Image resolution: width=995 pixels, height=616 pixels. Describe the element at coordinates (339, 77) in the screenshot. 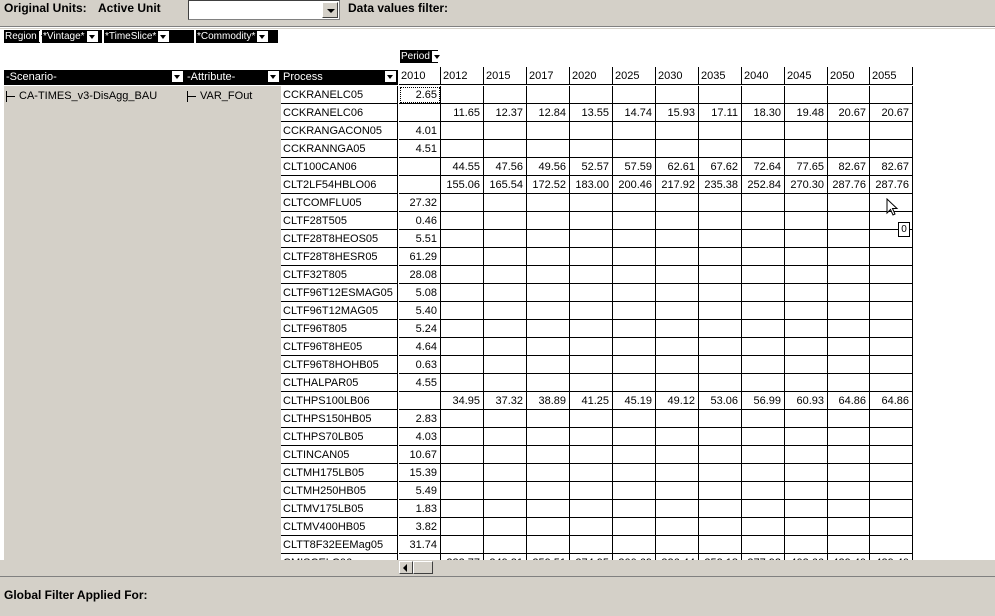

I see `row-header-2: Process` at that location.